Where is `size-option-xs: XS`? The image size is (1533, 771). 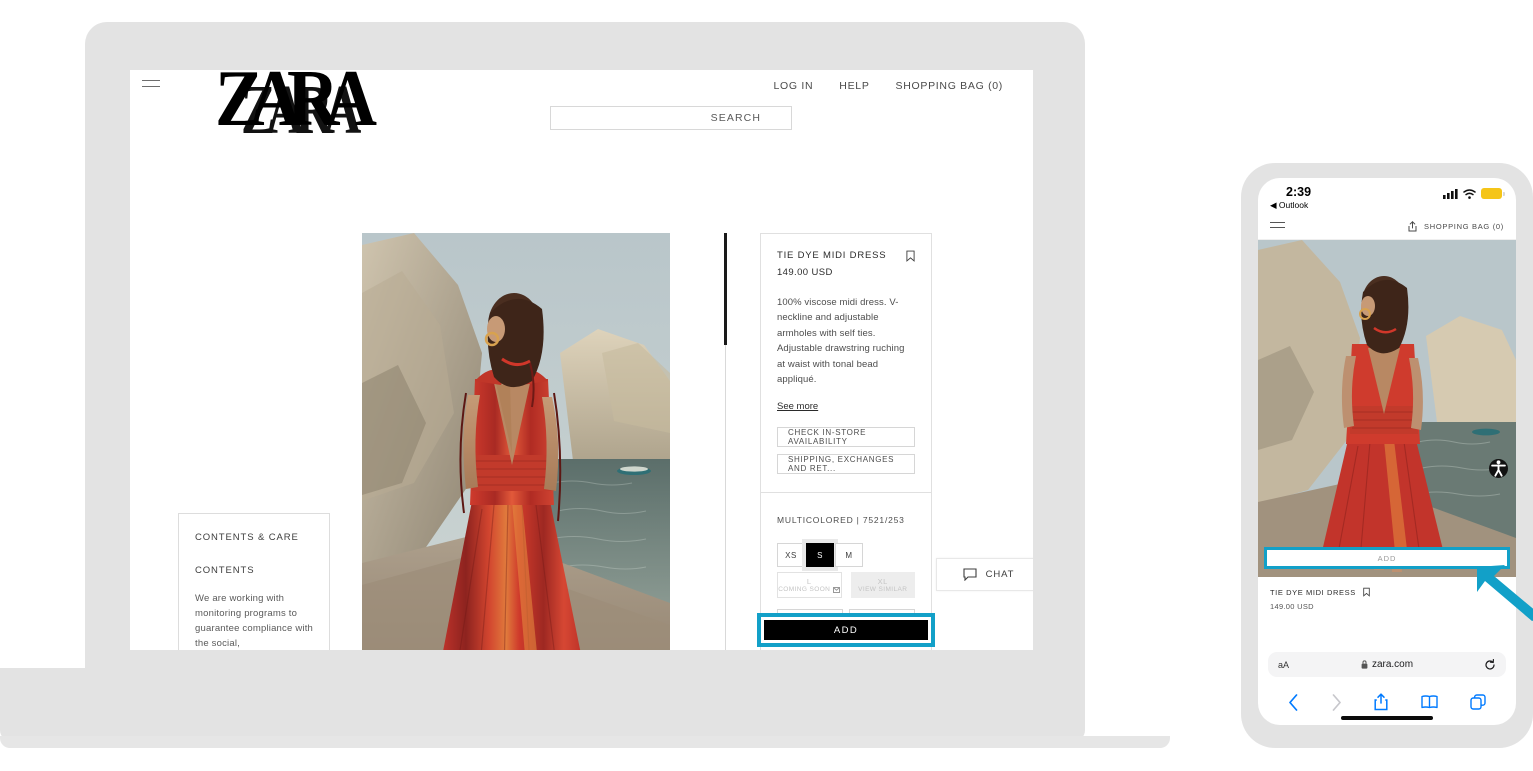 size-option-xs: XS is located at coordinates (791, 555).